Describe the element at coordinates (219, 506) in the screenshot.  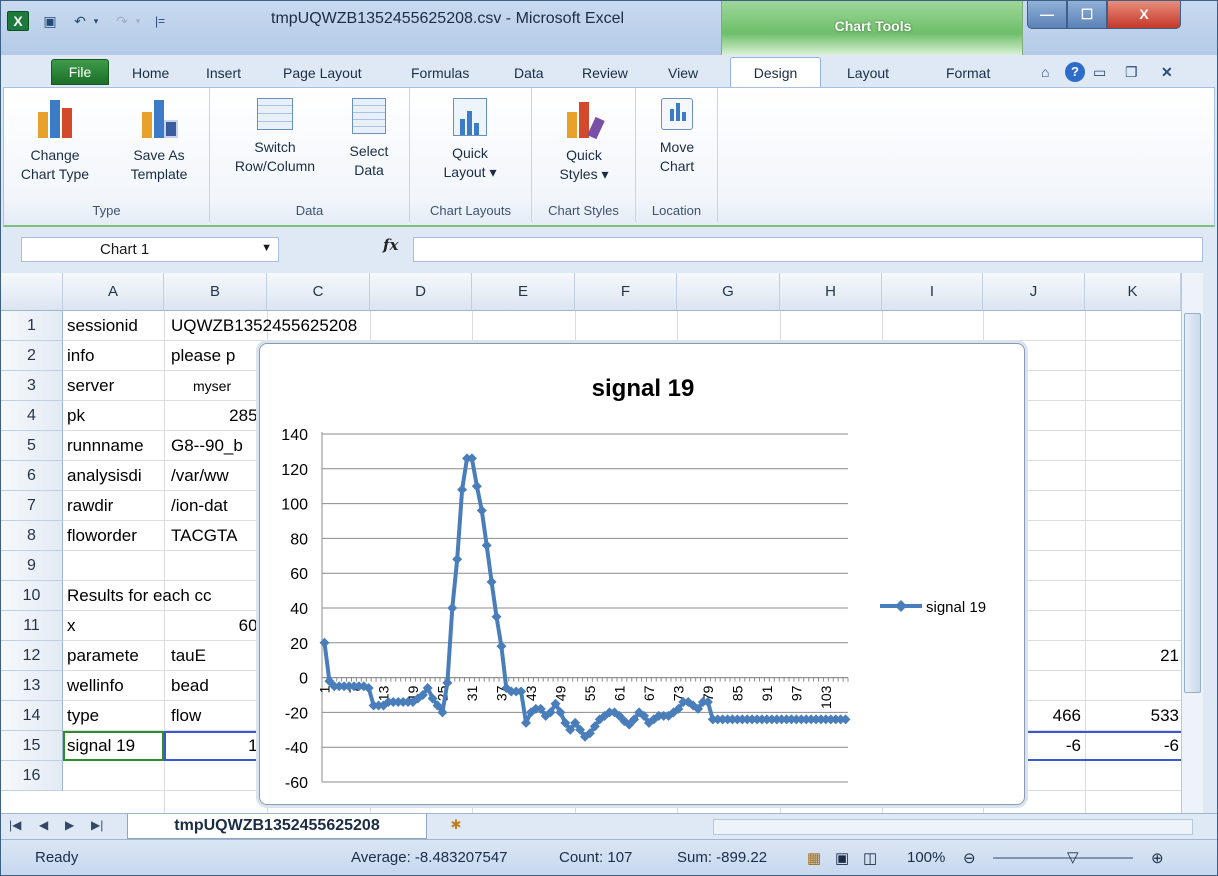
I see `cell-b7: /ion-dat` at that location.